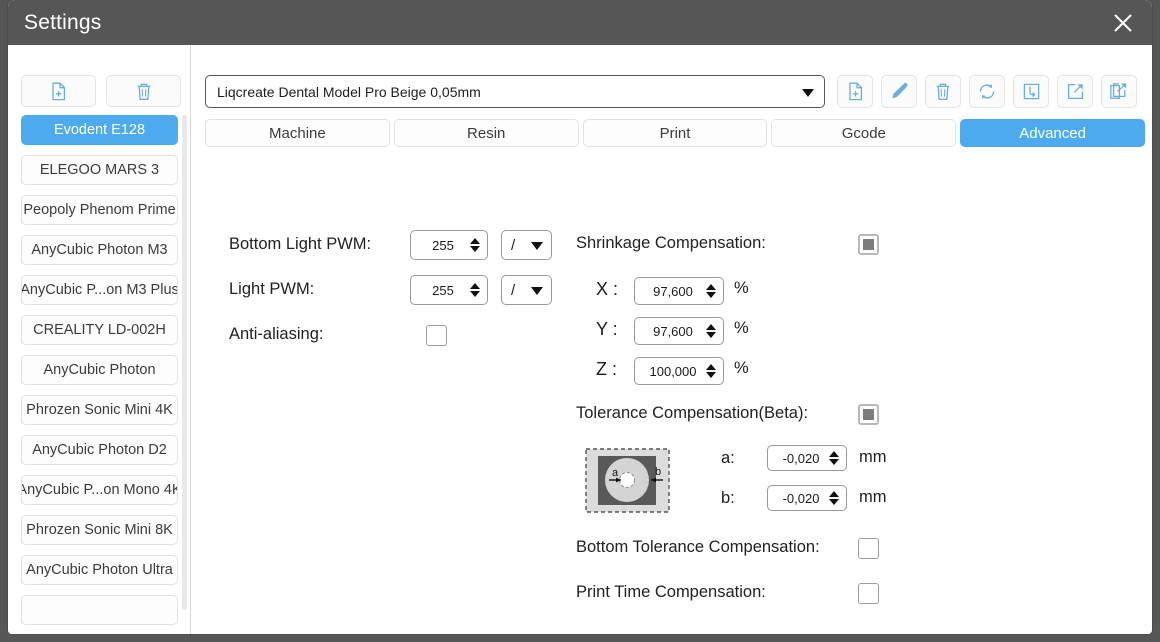  I want to click on profile-select: Liqcreate Dental Model Pro Beige 0,05mm, so click(515, 91).